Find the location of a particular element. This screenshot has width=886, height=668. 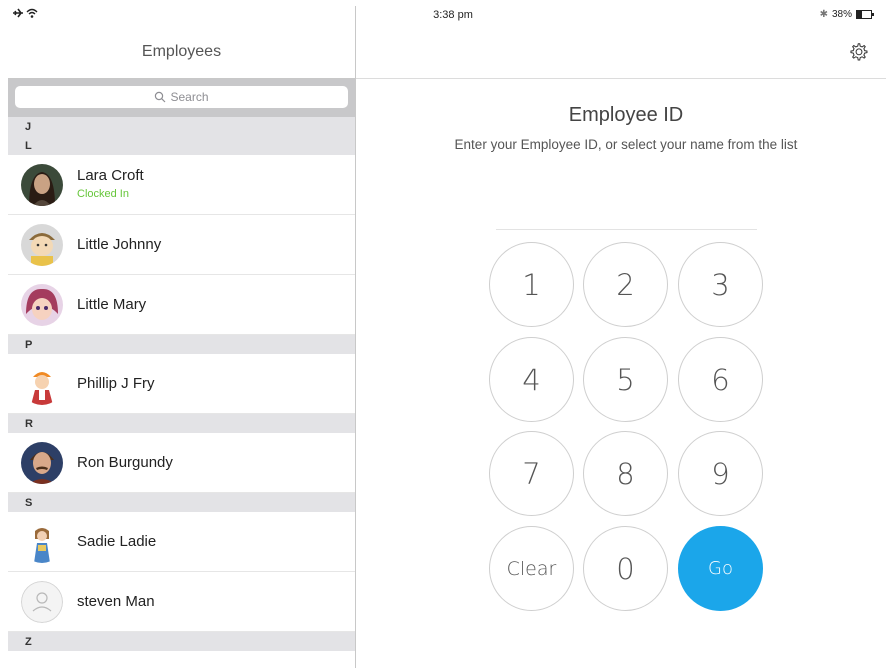

status-right: ✱ 38% is located at coordinates (846, 14).